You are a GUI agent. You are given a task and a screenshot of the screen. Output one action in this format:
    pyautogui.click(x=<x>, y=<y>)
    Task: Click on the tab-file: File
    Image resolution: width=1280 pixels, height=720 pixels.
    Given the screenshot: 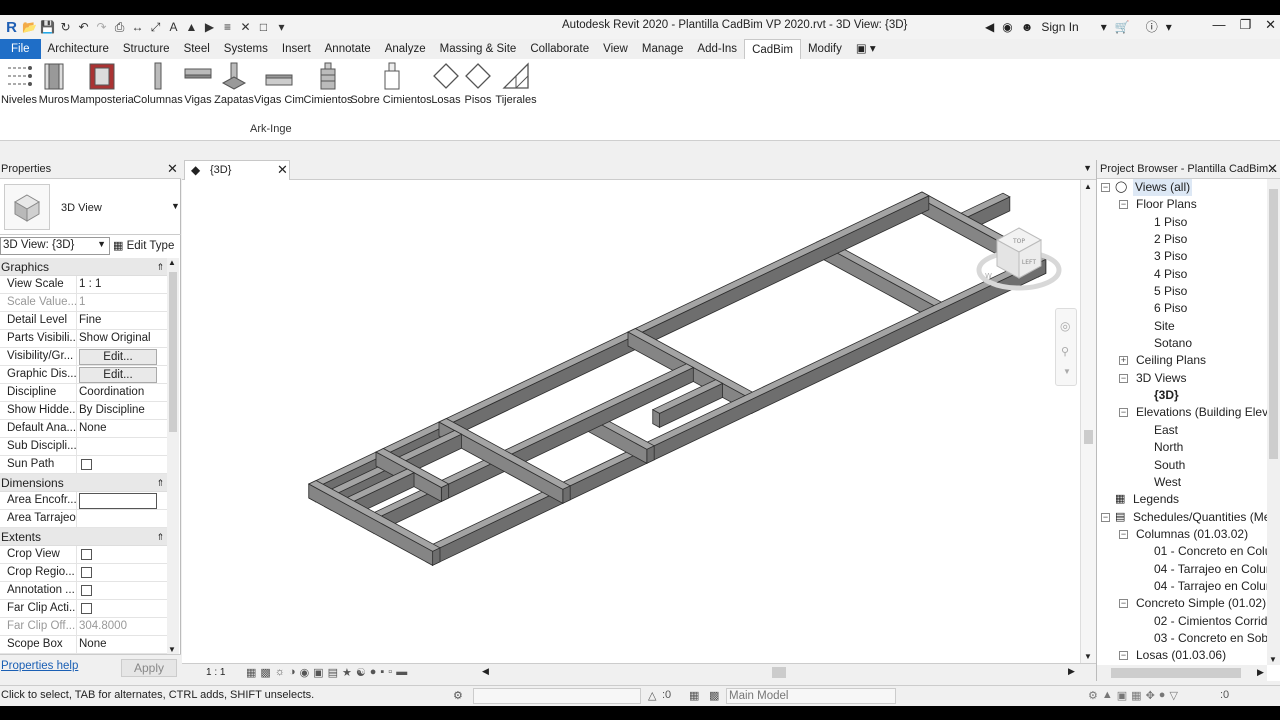 What is the action you would take?
    pyautogui.click(x=20, y=49)
    